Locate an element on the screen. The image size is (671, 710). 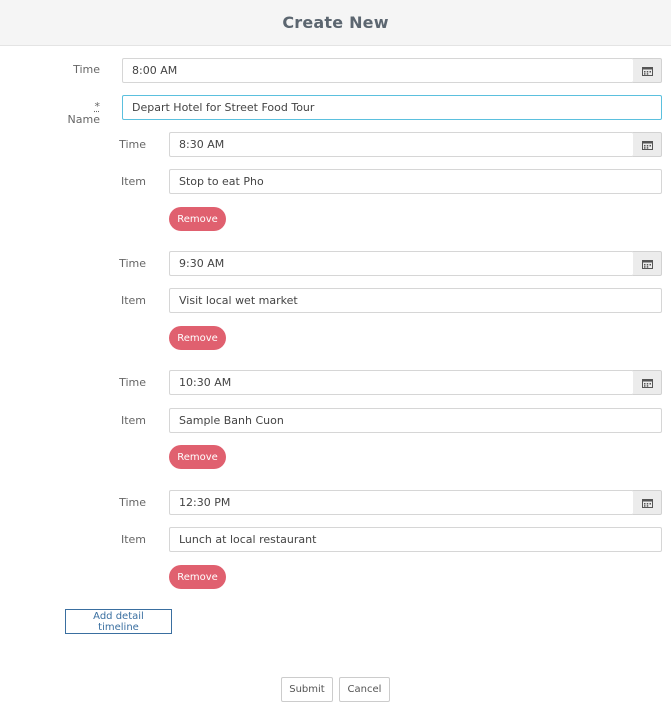
submit-button: Submit is located at coordinates (307, 689).